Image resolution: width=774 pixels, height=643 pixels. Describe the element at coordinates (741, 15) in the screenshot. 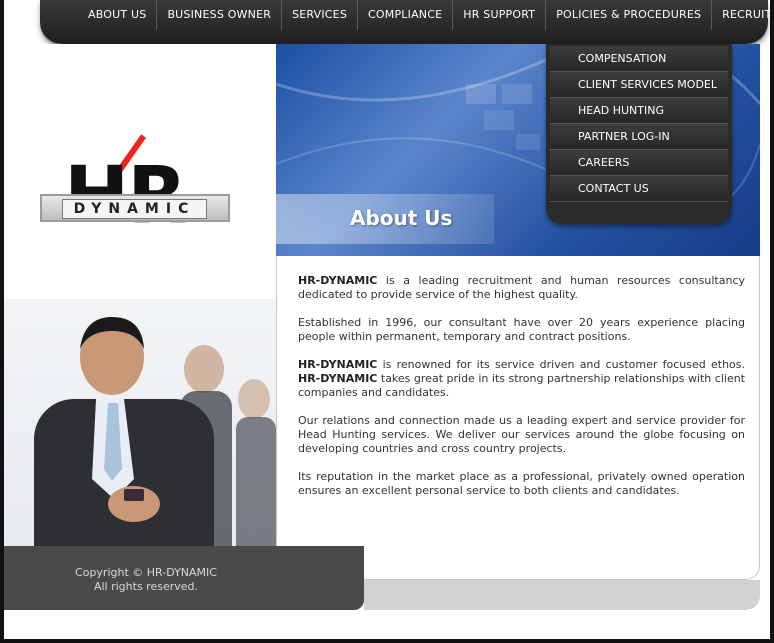

I see `nav-recruiting: RECRUITING` at that location.